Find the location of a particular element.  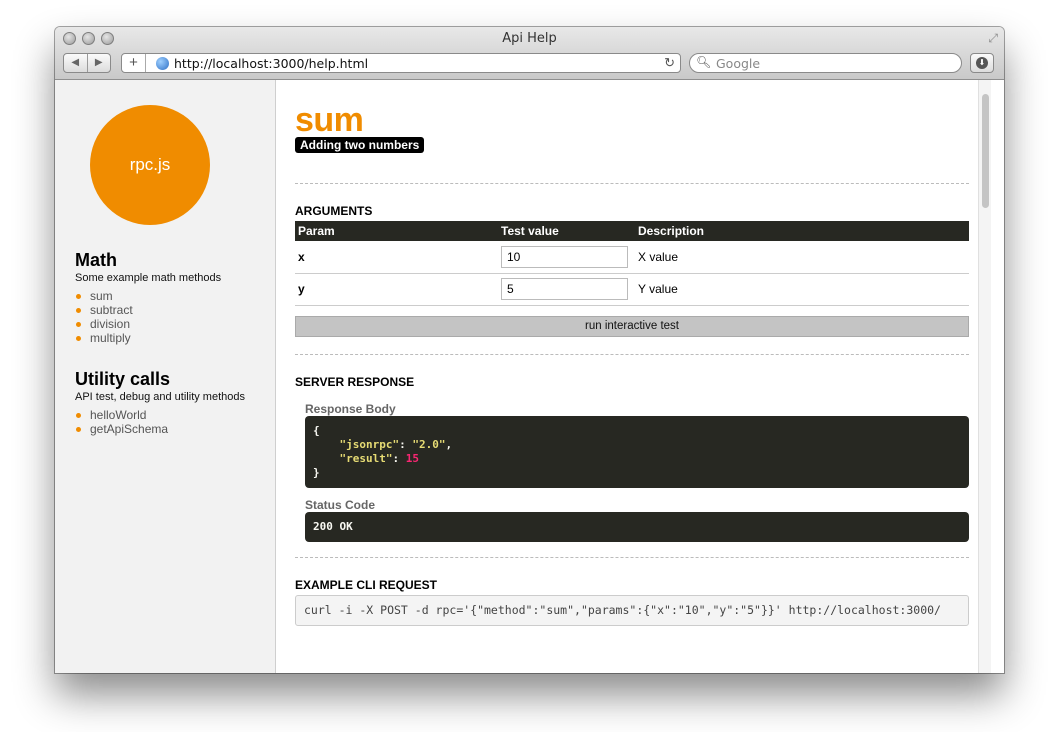

column-header: Description is located at coordinates (802, 231).